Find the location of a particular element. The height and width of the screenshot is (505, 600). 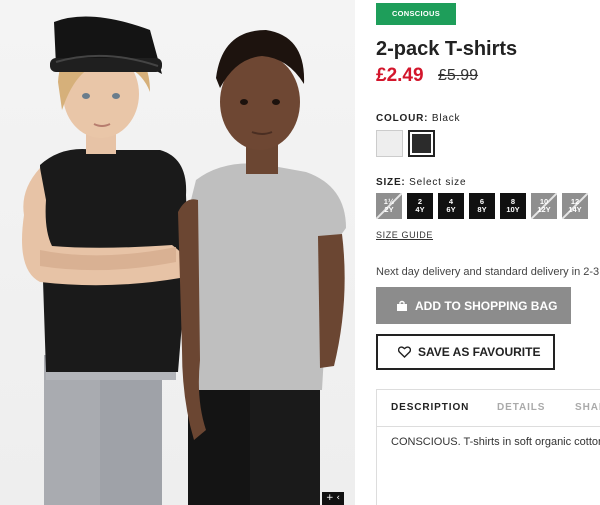

save-favourite-label: SAVE AS FAVOURITE is located at coordinates (479, 352).